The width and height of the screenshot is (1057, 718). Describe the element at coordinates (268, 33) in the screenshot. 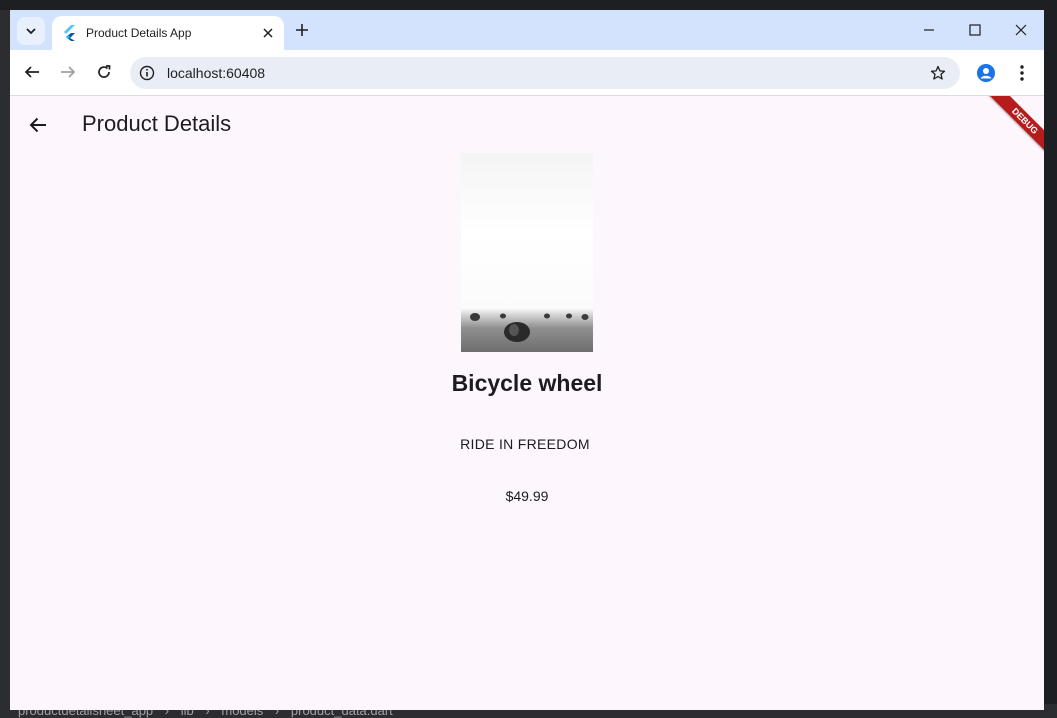

I see `close-icon` at that location.